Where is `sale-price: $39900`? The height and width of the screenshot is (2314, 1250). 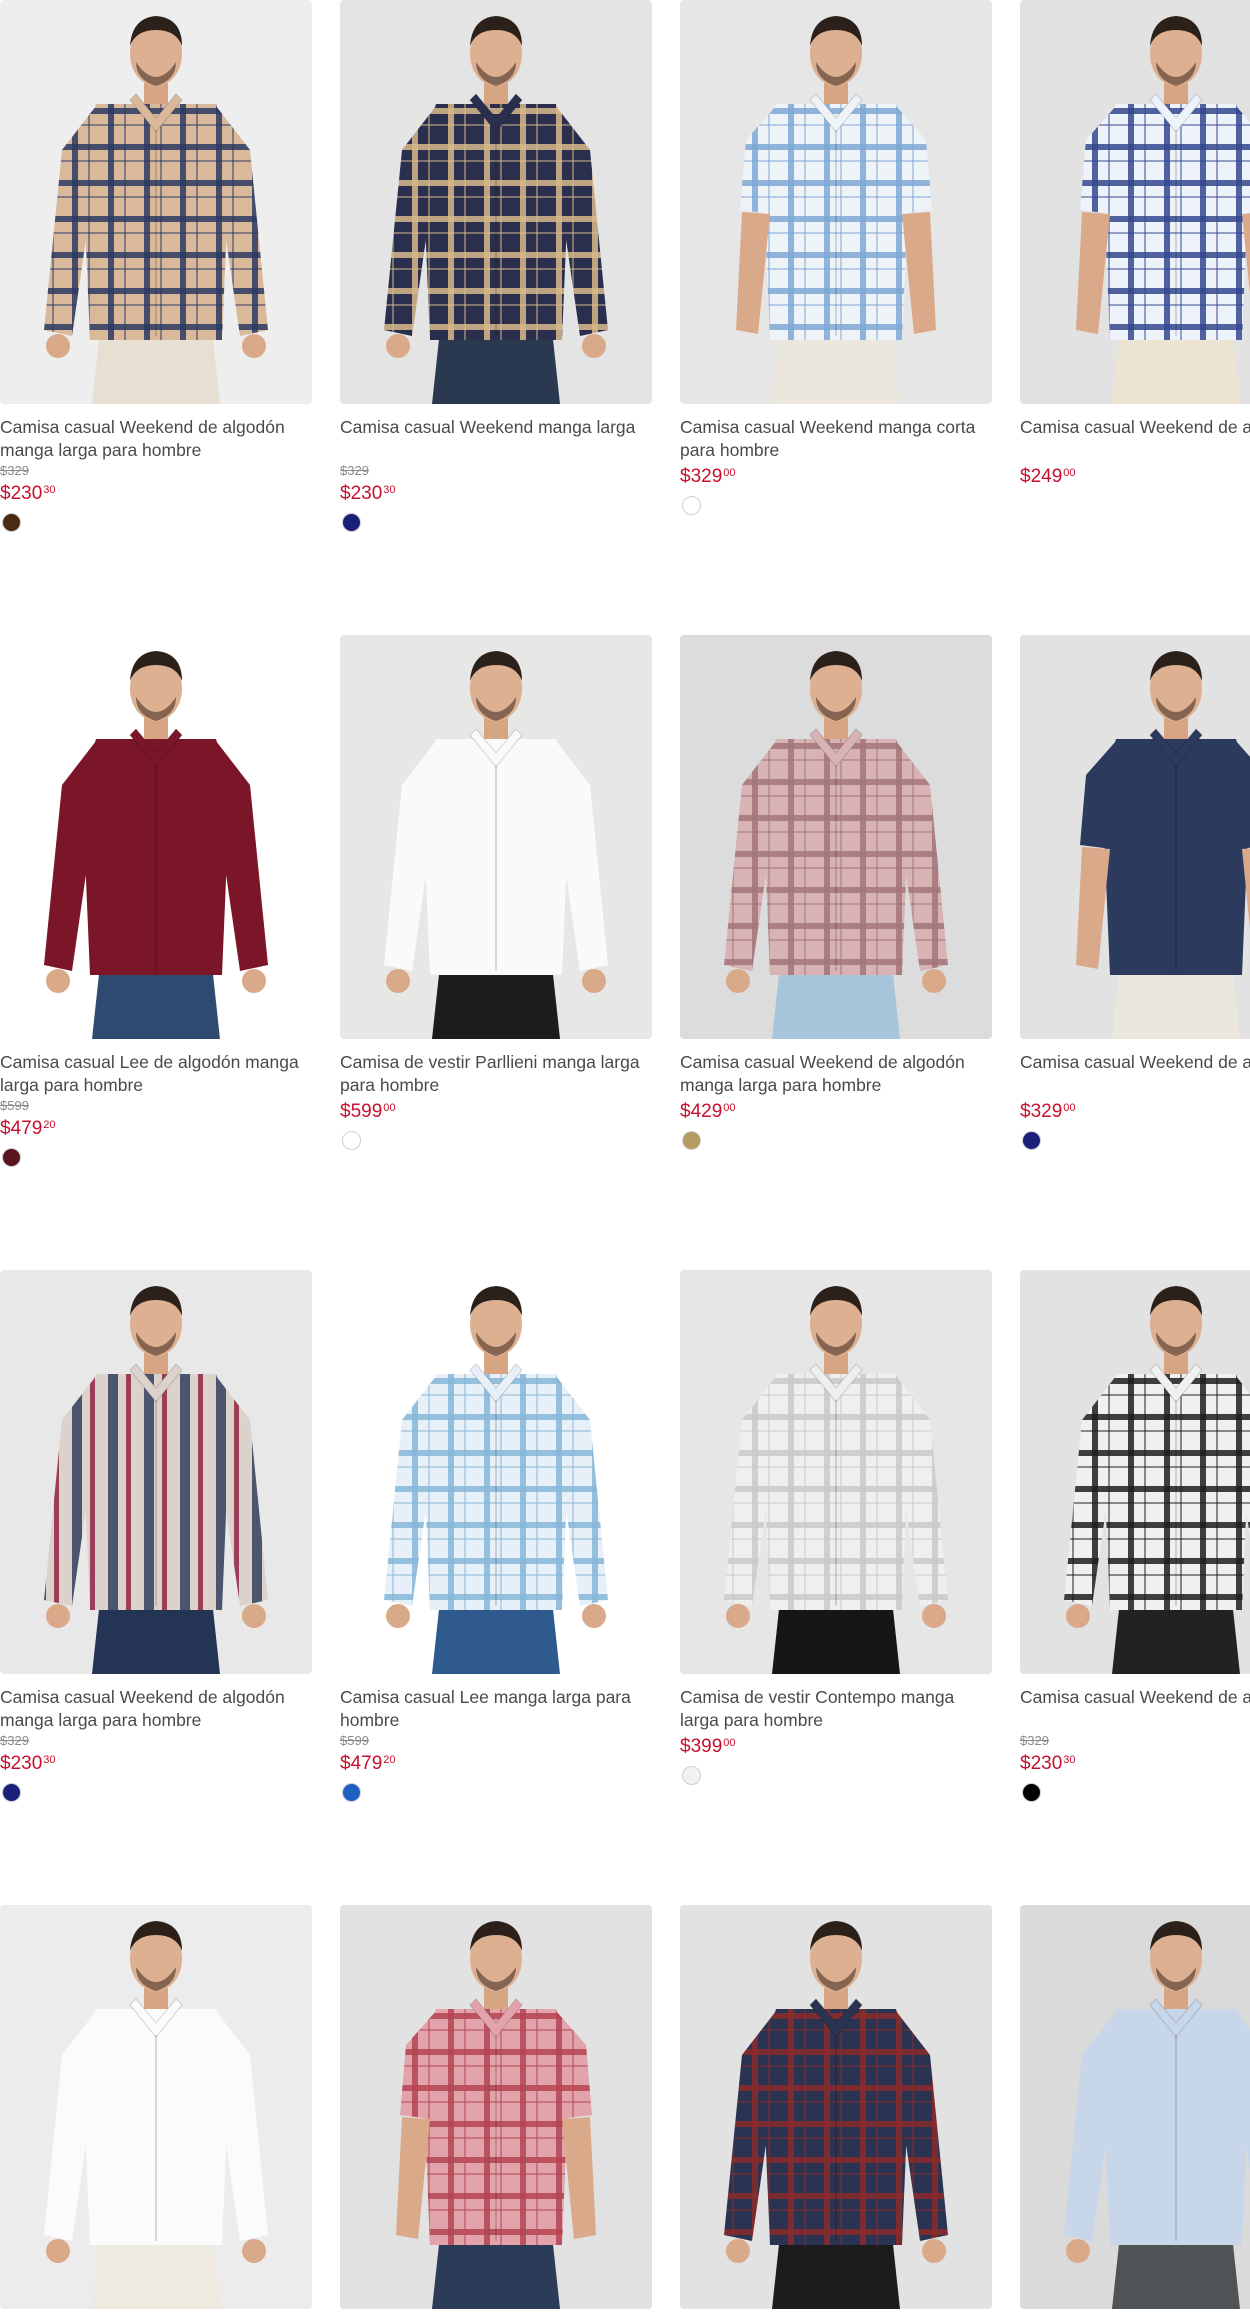
sale-price: $39900 is located at coordinates (836, 1744).